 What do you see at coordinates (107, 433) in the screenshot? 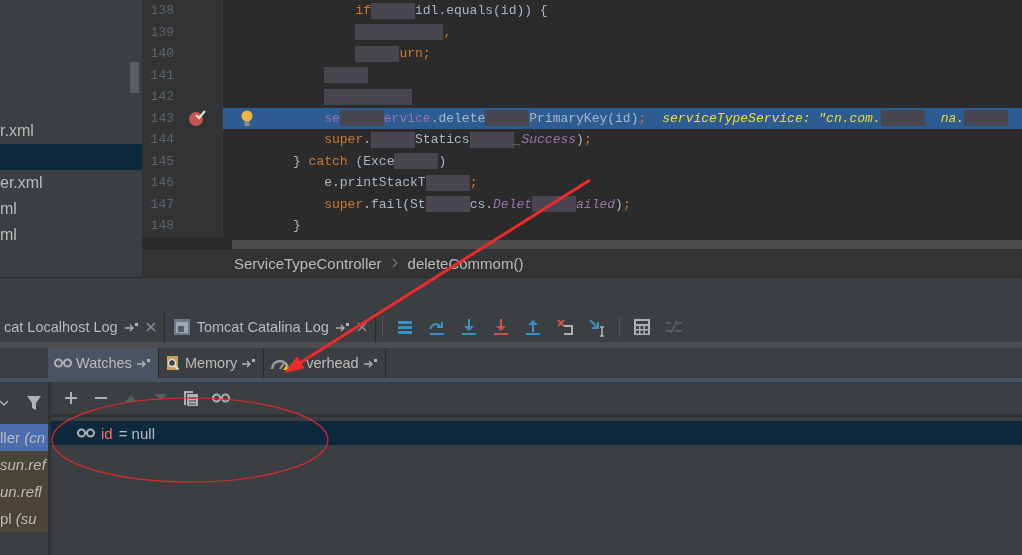
I see `watch-name: id` at bounding box center [107, 433].